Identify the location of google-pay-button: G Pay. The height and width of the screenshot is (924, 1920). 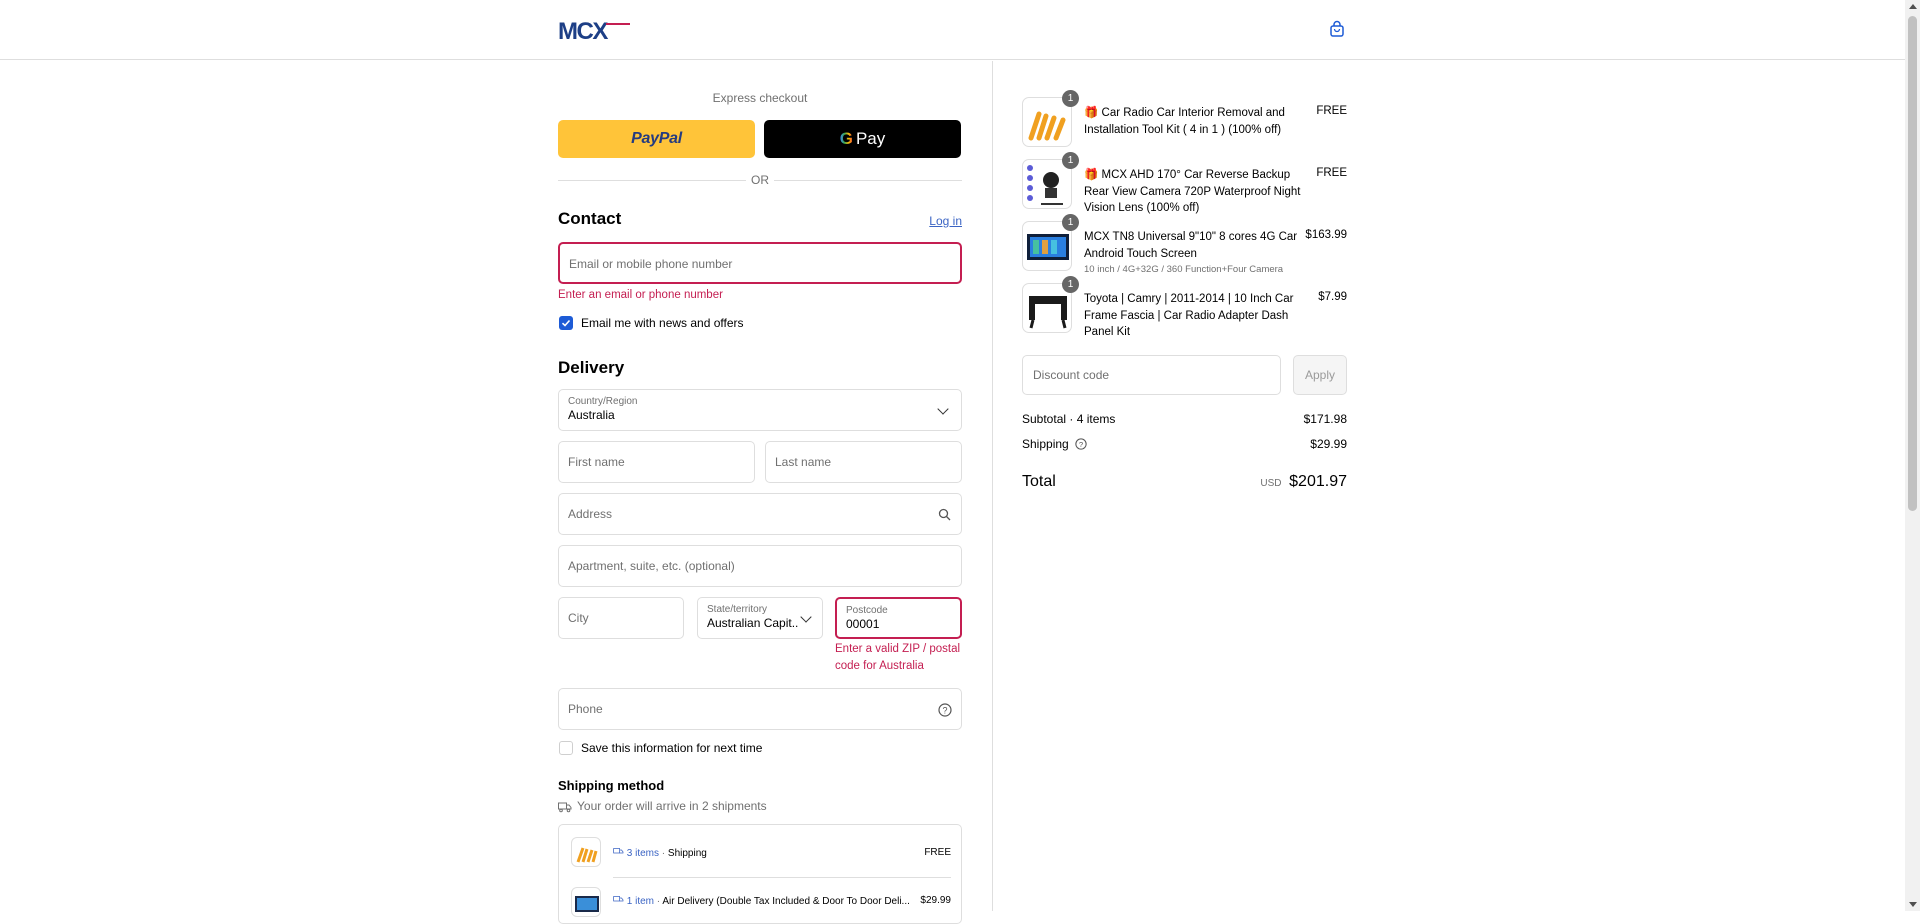
(862, 139).